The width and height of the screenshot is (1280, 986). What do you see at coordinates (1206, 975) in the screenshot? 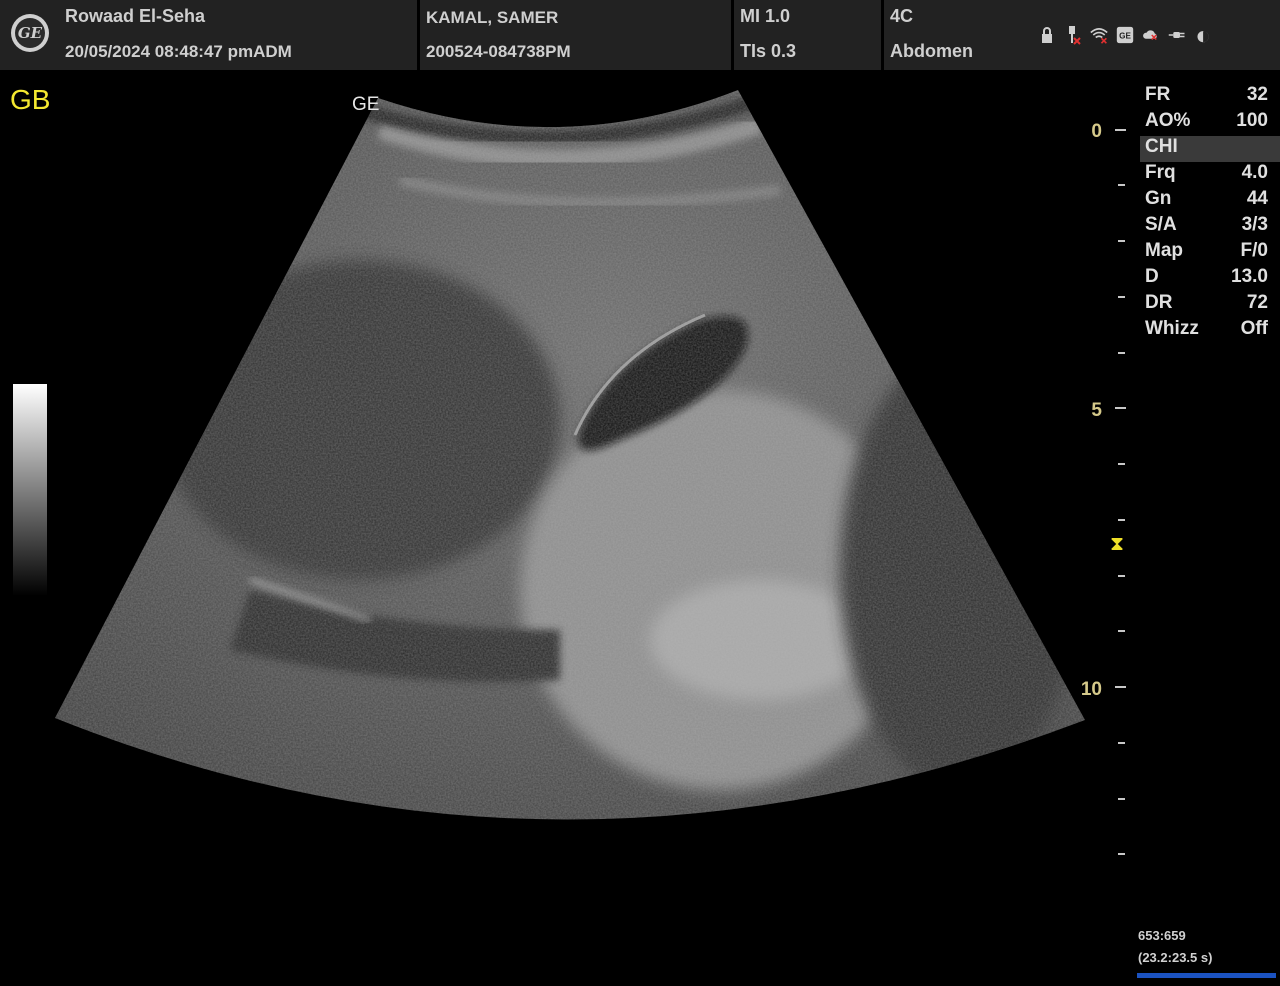
I see `cine-progress-bar` at bounding box center [1206, 975].